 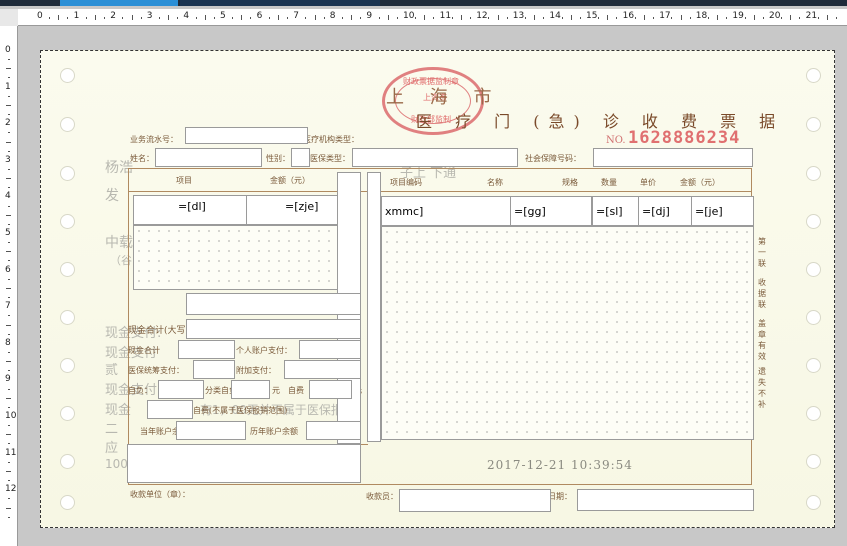 I want to click on ruler-tick-label: 9, so click(x=369, y=16).